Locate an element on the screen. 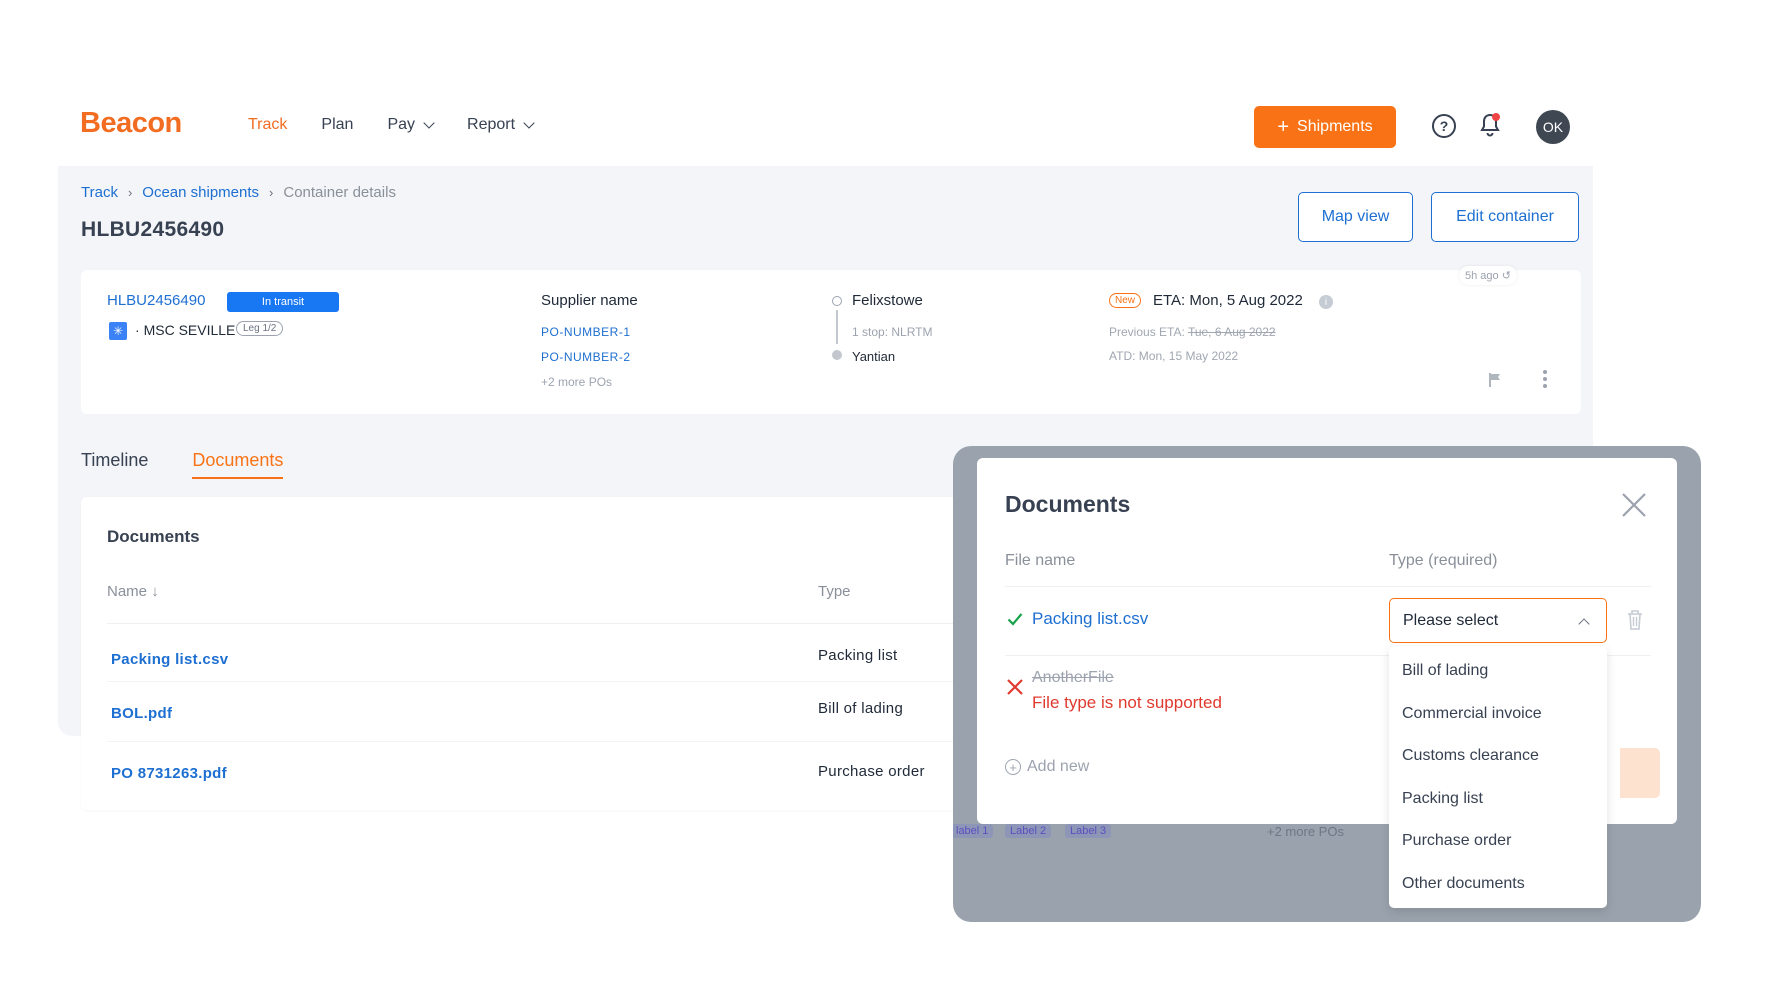 This screenshot has width=1778, height=1000. column-header-name: Name ↓ is located at coordinates (133, 591).